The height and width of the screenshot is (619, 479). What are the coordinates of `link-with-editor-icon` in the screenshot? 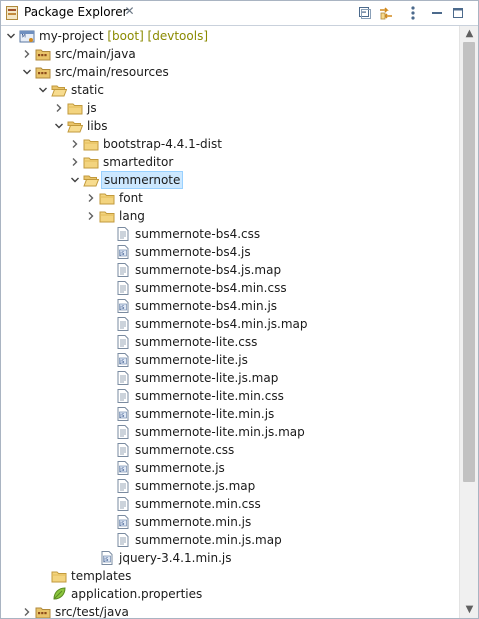 It's located at (386, 13).